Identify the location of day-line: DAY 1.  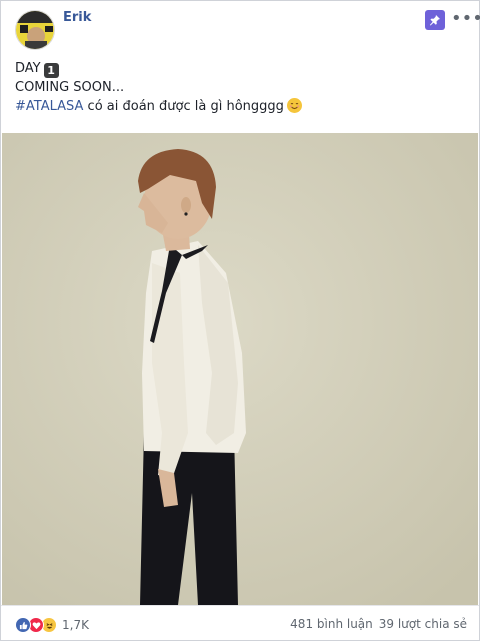
(242, 68).